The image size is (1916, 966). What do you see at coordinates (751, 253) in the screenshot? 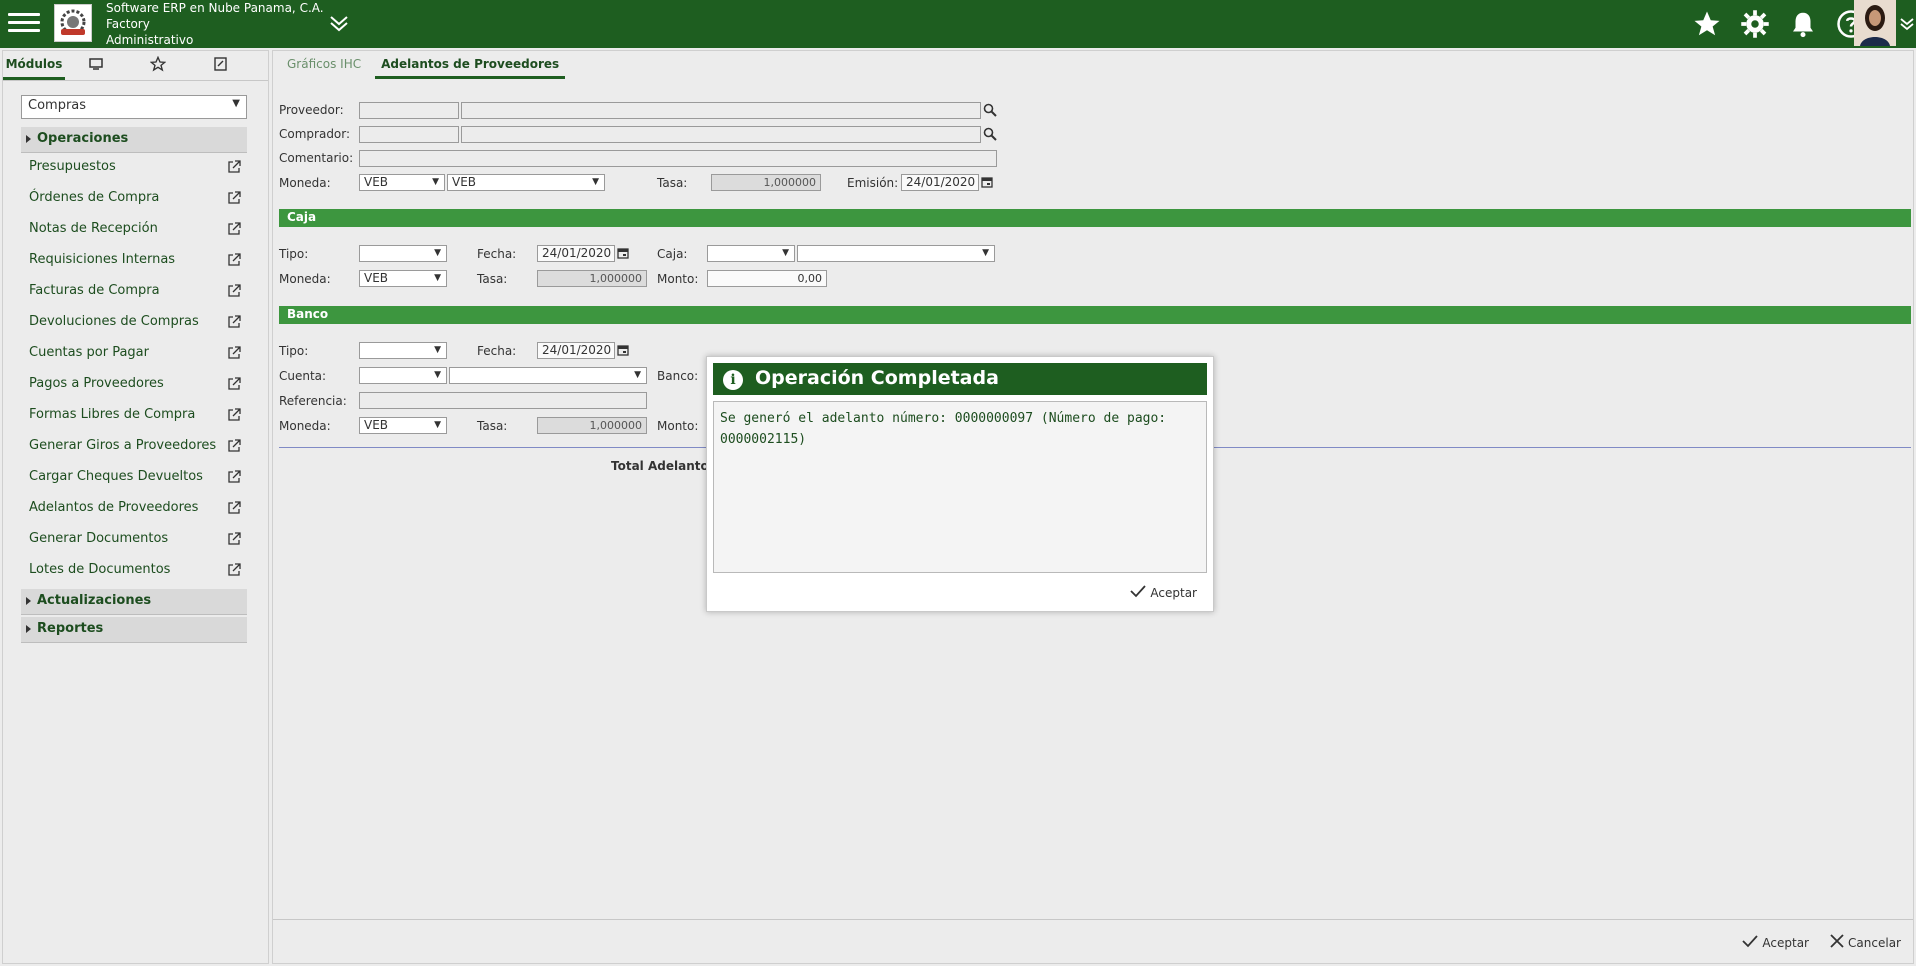
I see `caja-code-select: ▼` at bounding box center [751, 253].